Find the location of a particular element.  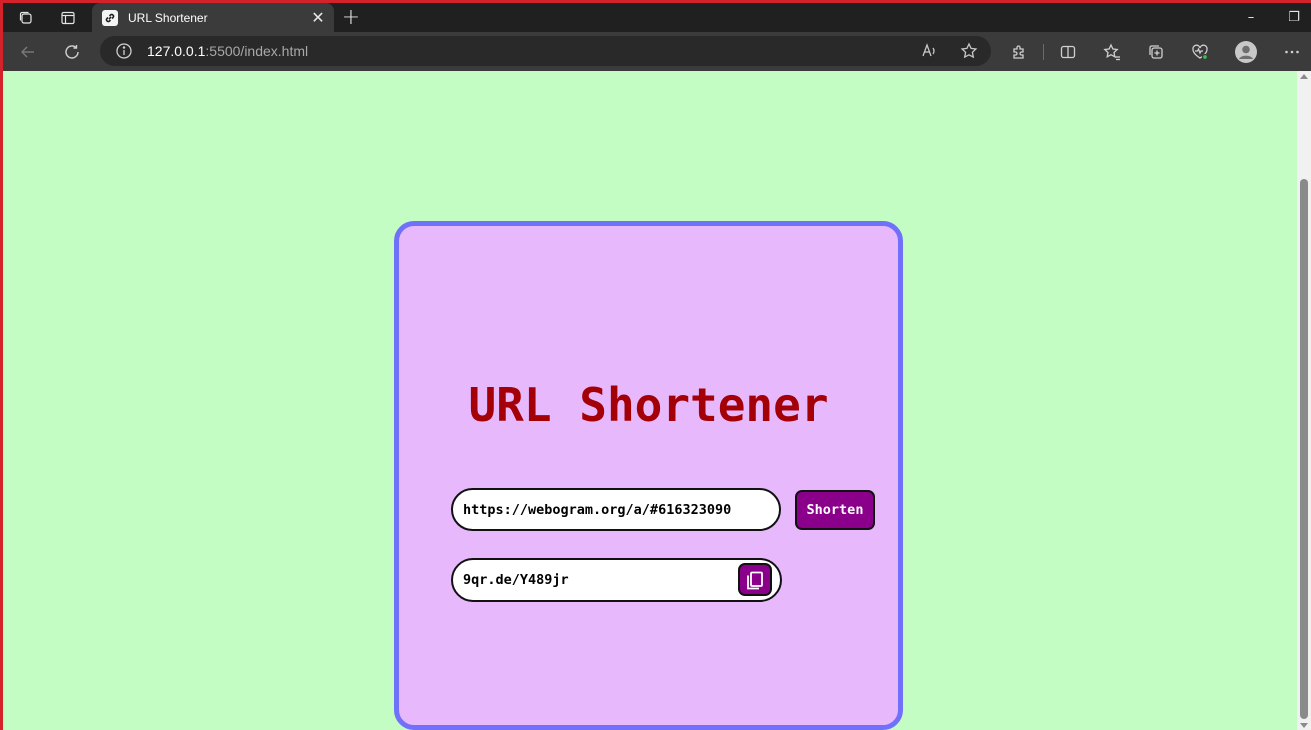

address-bar: 127.0.0.1:5500/index.html is located at coordinates (545, 51).